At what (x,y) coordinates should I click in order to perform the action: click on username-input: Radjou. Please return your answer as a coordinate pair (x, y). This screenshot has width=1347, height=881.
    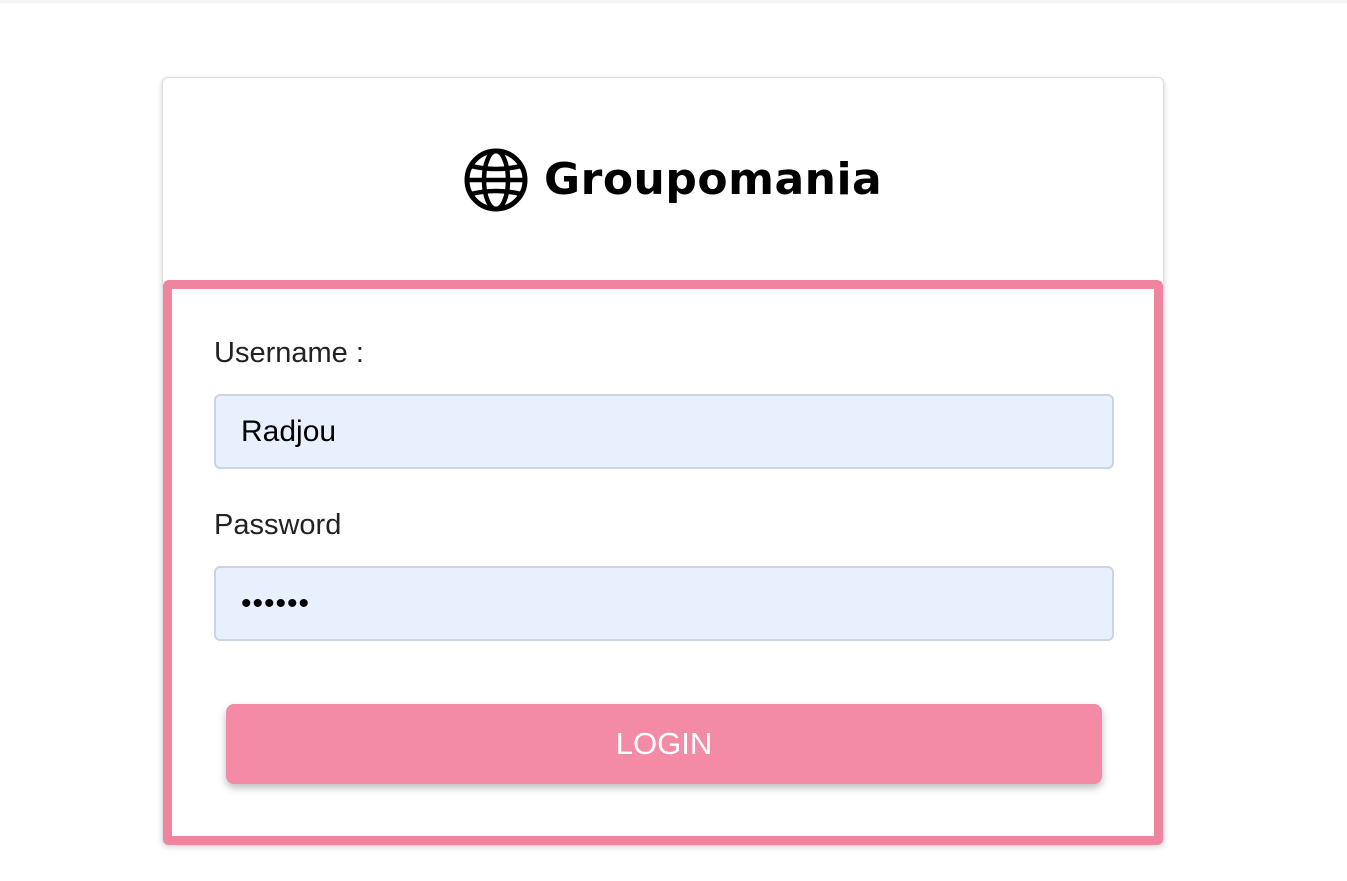
    Looking at the image, I should click on (664, 431).